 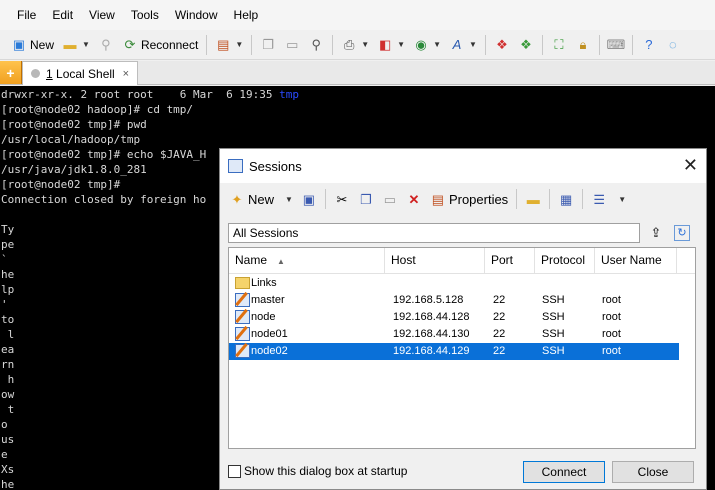 I want to click on keyboard-icon: ⌨, so click(x=616, y=44).